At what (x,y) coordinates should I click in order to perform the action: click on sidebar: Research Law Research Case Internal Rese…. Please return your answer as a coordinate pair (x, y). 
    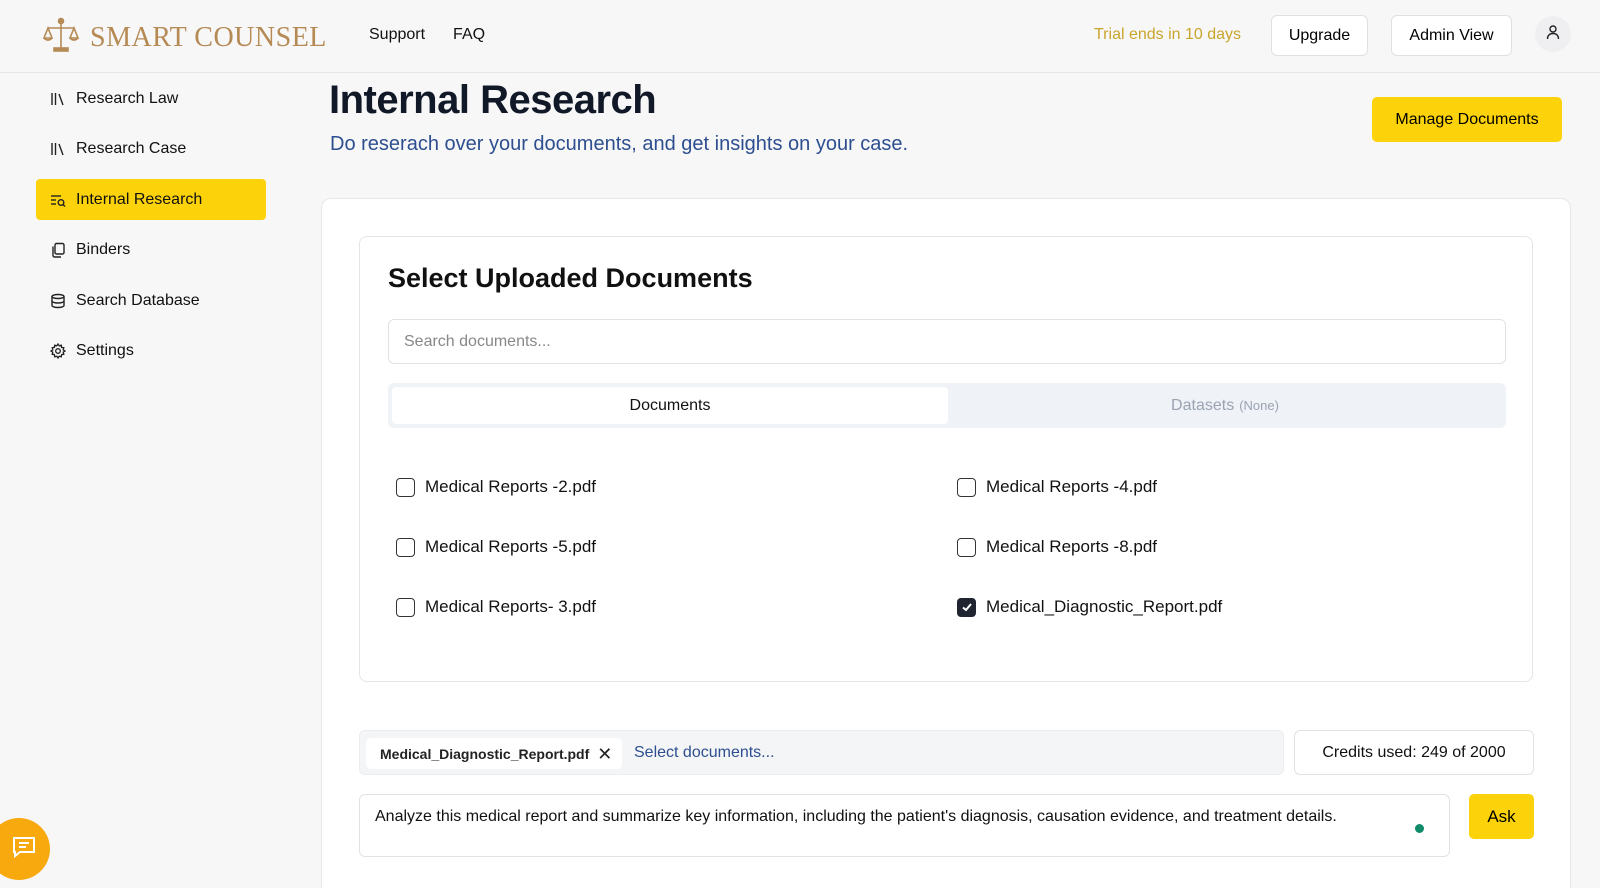
    Looking at the image, I should click on (151, 229).